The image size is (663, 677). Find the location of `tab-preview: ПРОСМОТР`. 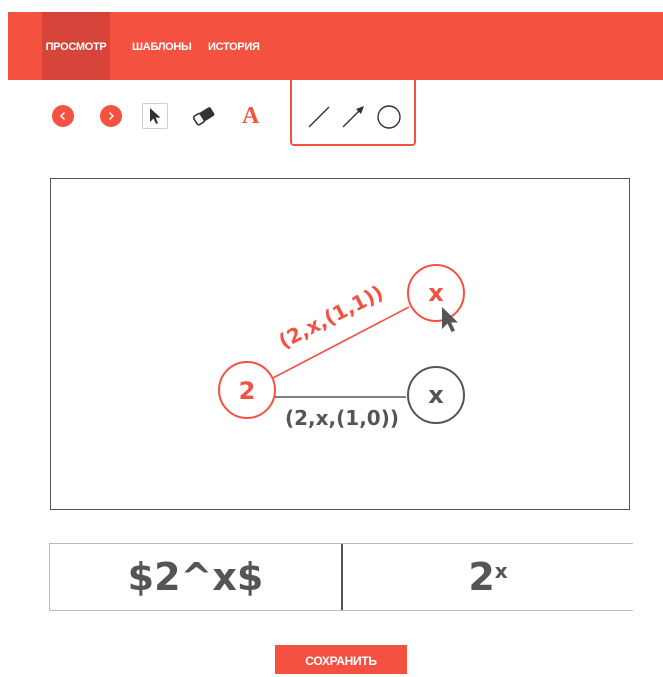

tab-preview: ПРОСМОТР is located at coordinates (76, 46).